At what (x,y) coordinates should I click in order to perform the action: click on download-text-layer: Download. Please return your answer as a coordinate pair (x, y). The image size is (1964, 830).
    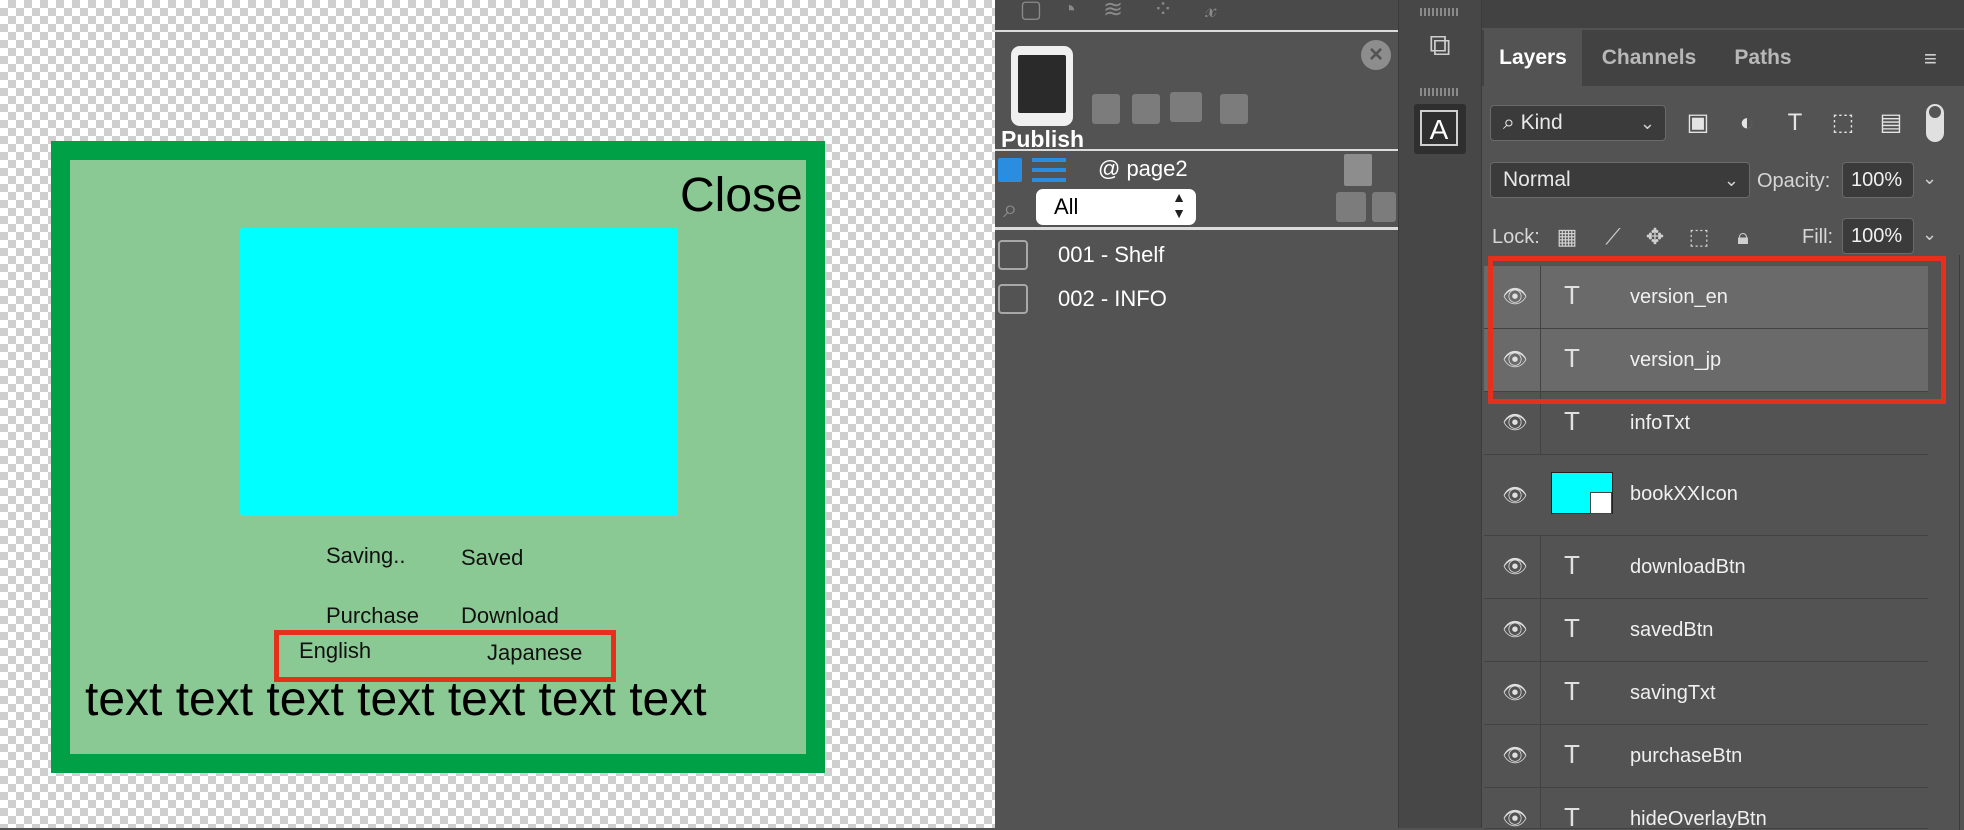
    Looking at the image, I should click on (510, 616).